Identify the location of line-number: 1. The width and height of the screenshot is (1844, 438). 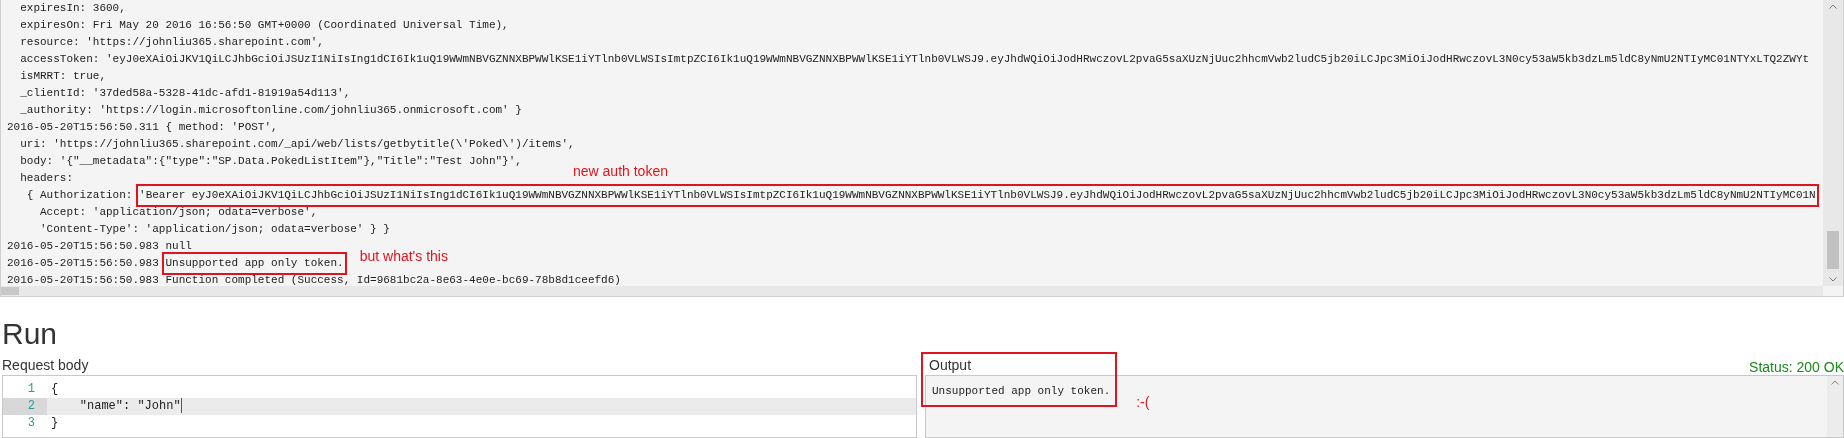
(31, 389).